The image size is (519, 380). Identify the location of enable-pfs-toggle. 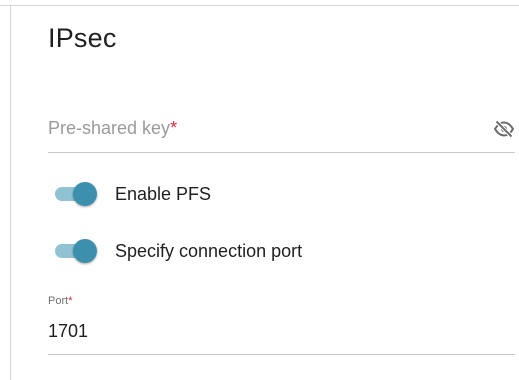
(76, 194).